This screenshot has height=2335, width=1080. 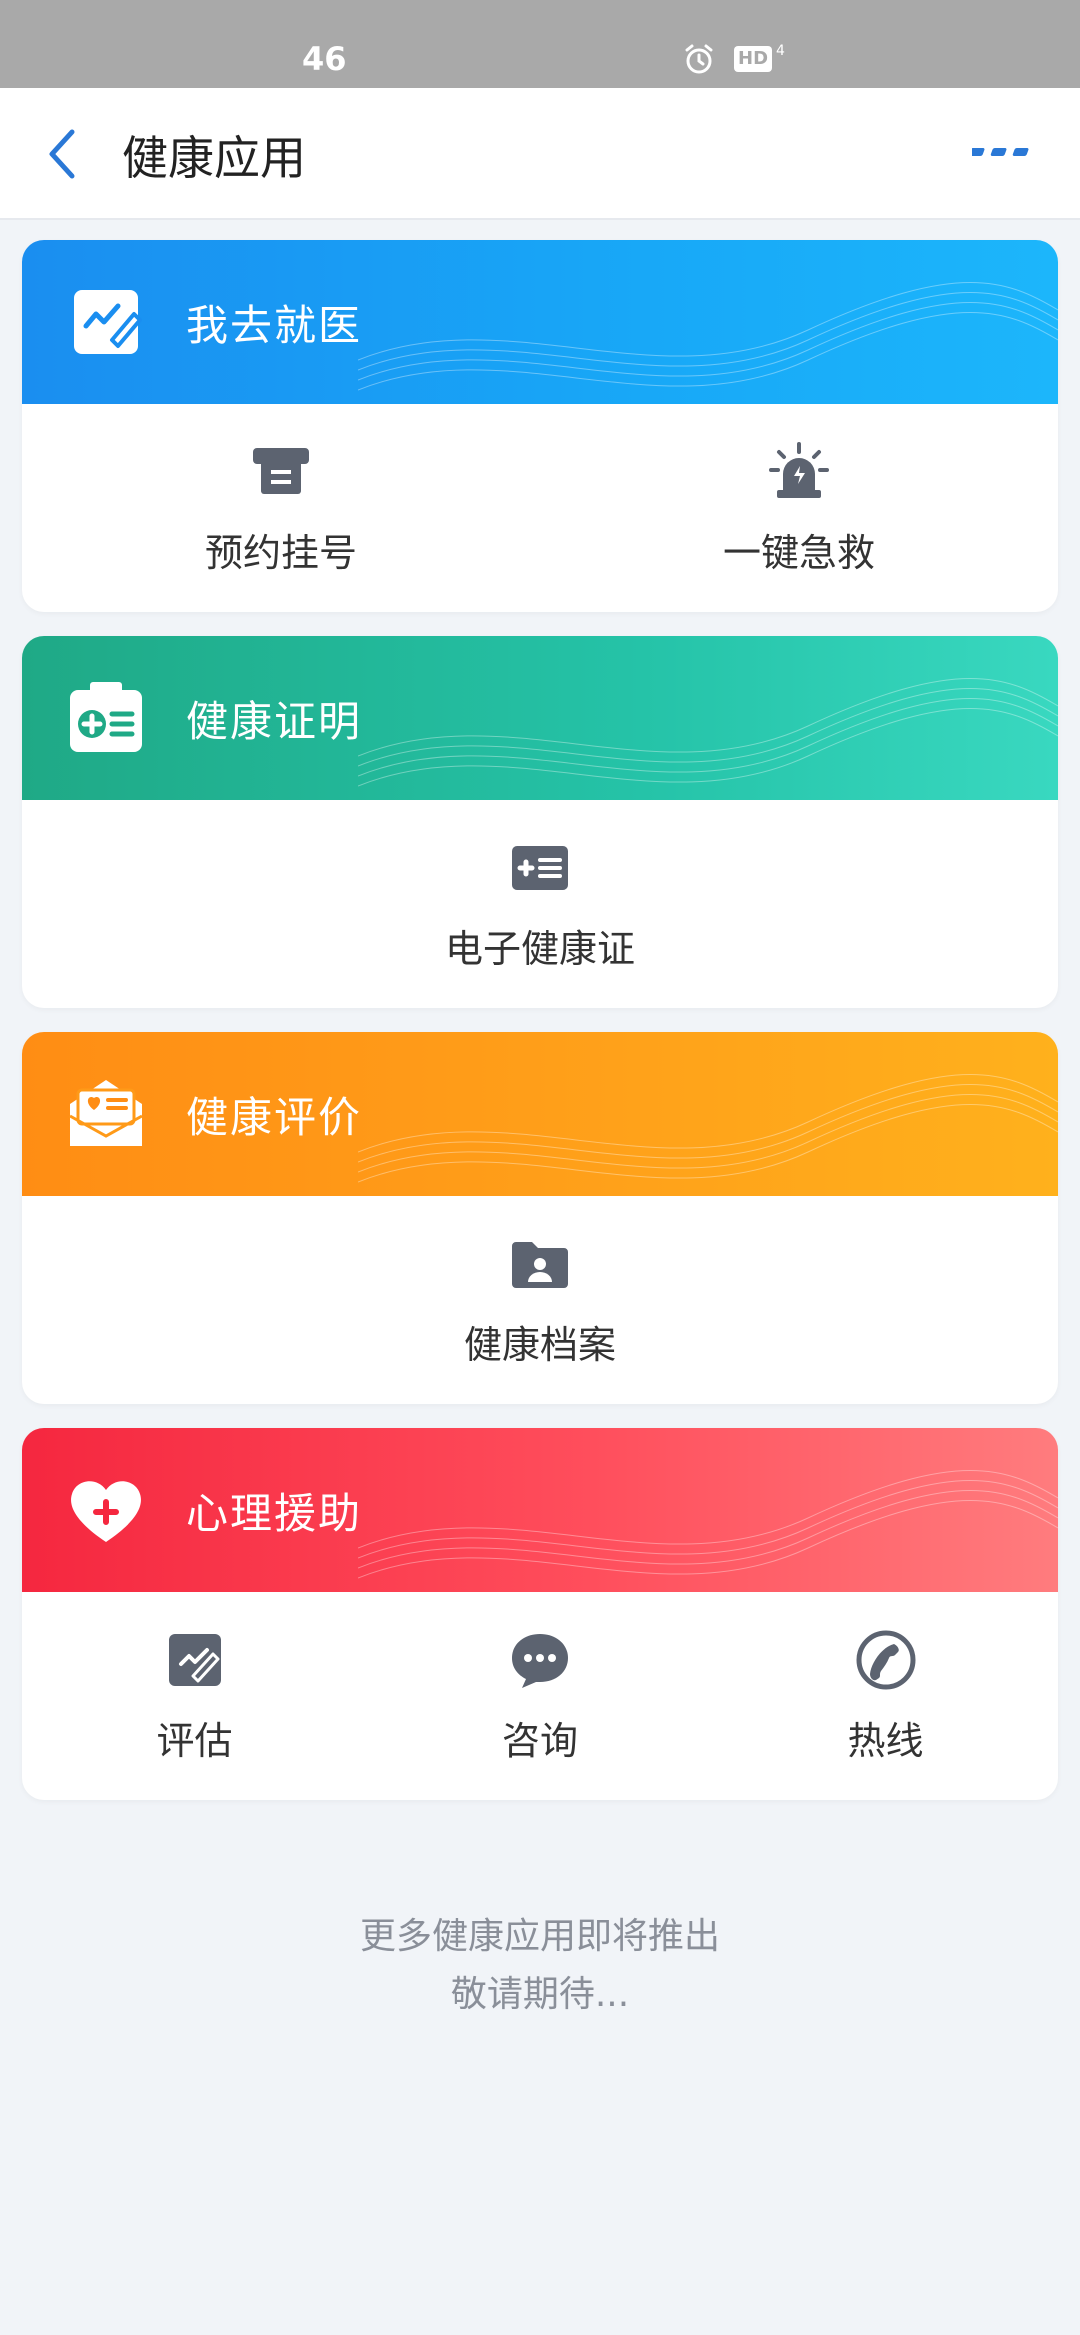 I want to click on item-label: 咨询, so click(x=539, y=1740).